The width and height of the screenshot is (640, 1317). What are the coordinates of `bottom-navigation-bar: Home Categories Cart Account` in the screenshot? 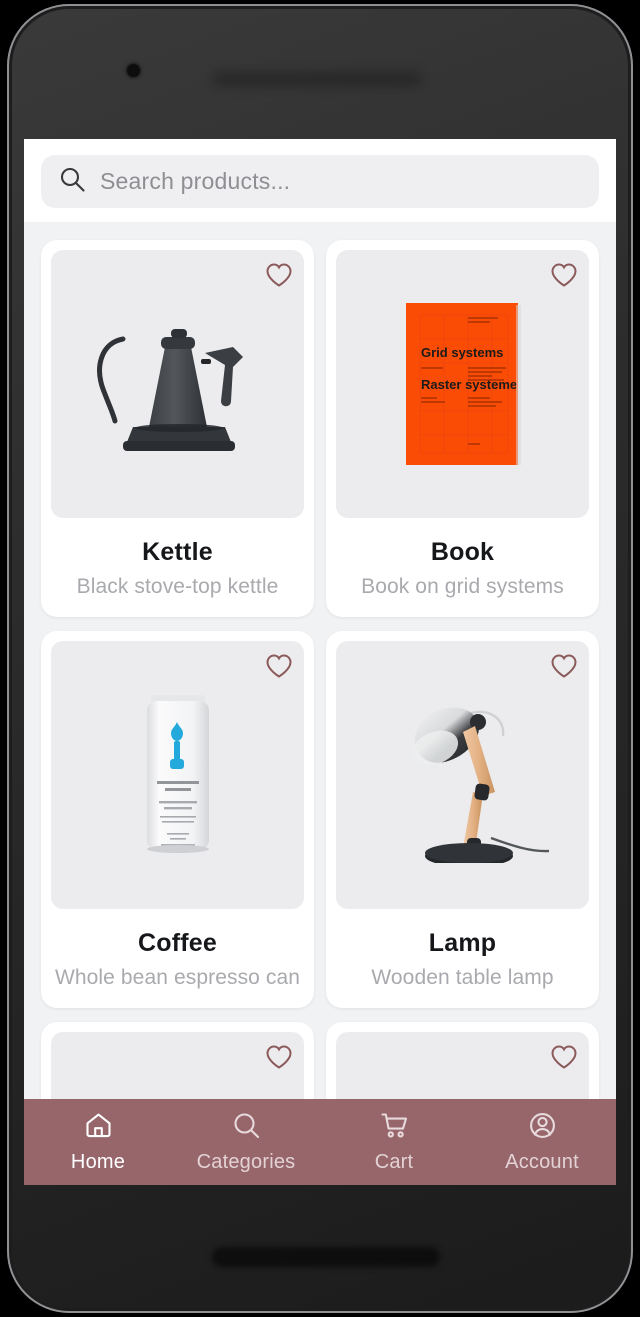 It's located at (320, 1142).